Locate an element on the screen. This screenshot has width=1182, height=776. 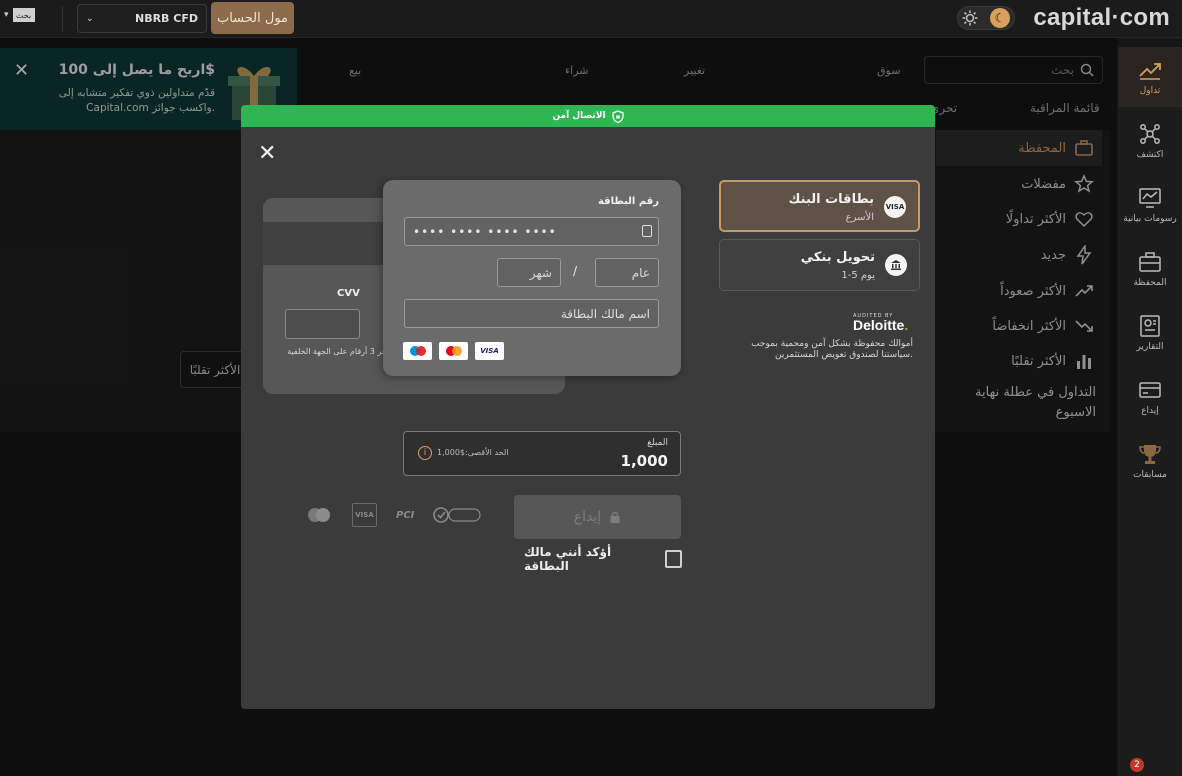
amount-max: الحد الأقصى:$1,000 is located at coordinates (473, 452).